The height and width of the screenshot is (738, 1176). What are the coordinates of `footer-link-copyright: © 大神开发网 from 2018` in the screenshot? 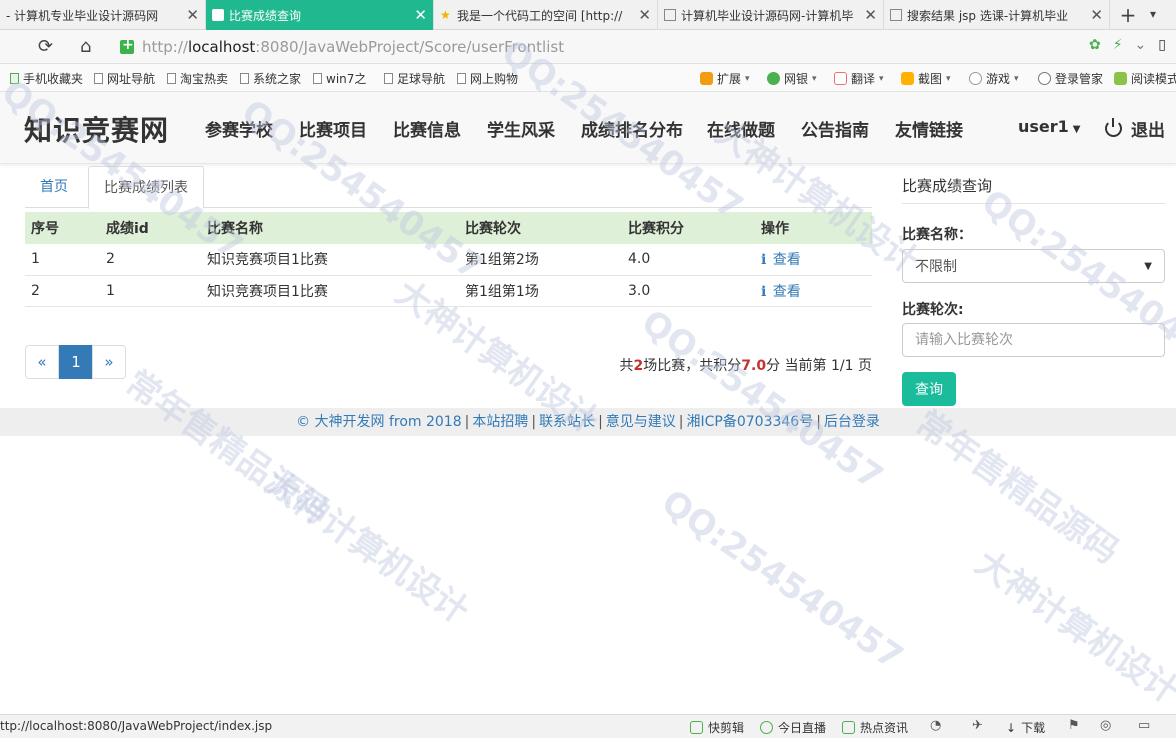 It's located at (379, 422).